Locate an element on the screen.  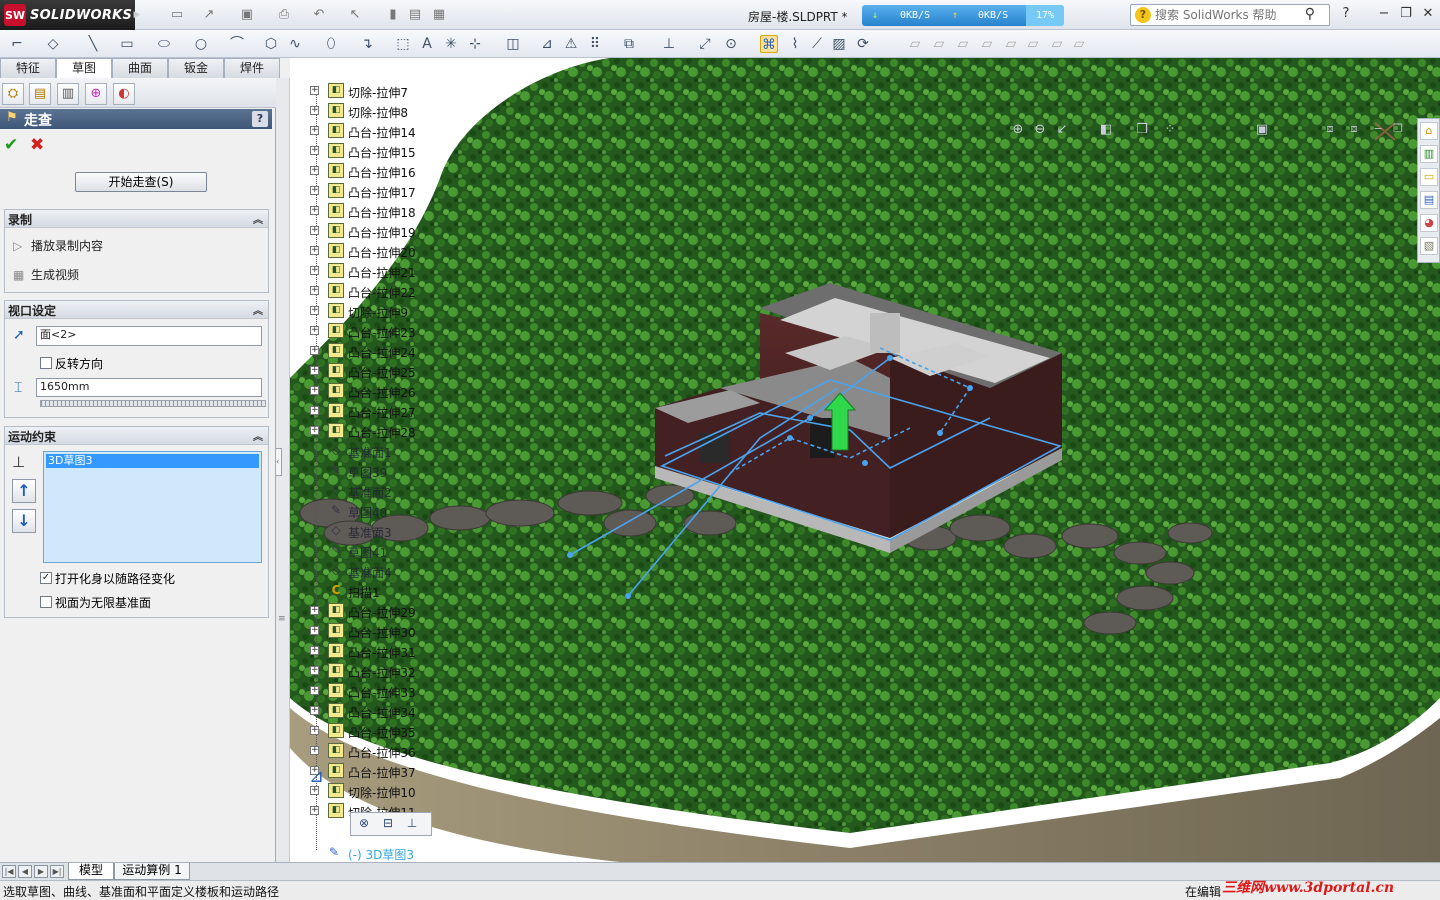
tool-b-icon: ▱ is located at coordinates (939, 44).